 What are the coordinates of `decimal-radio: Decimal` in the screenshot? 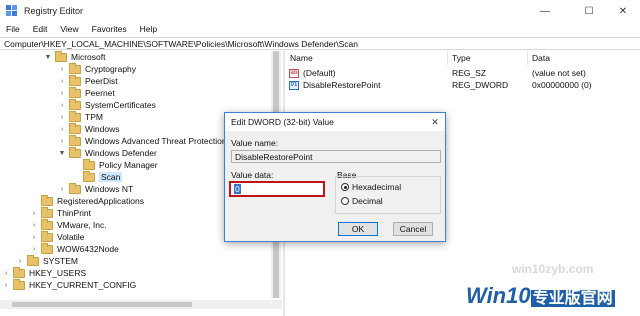 It's located at (362, 201).